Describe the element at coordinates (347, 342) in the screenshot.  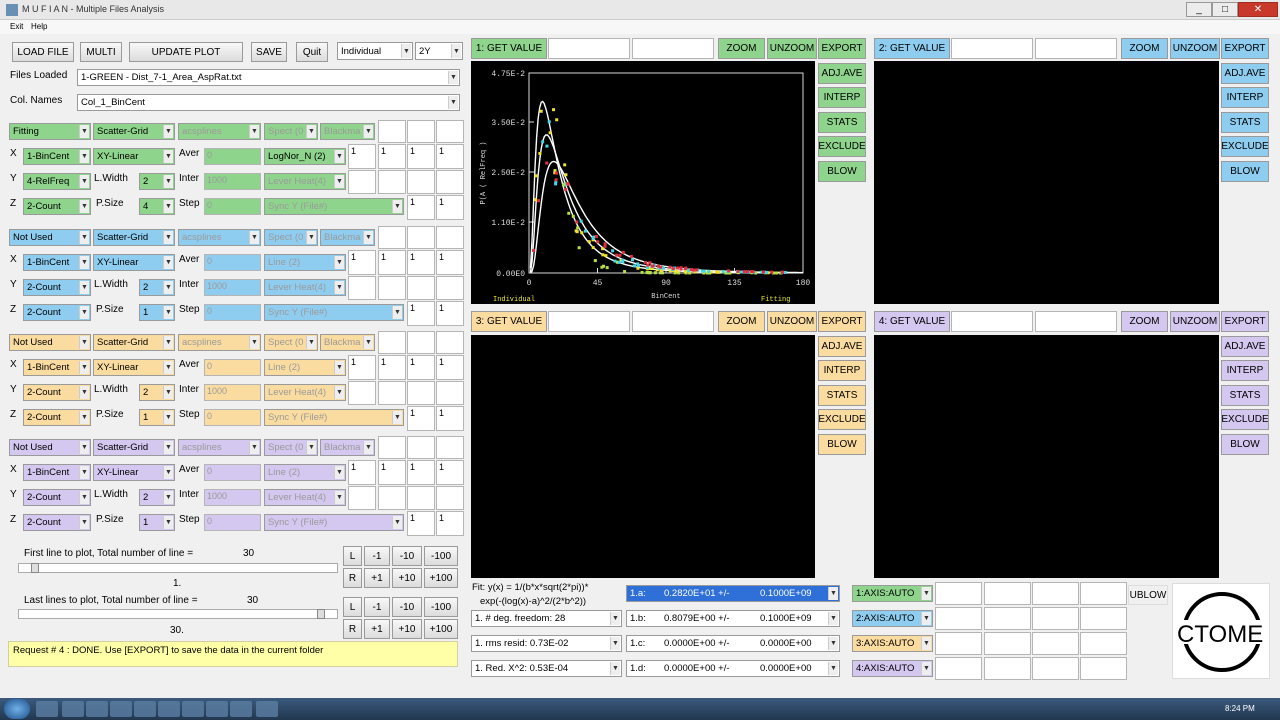
I see `window-select-3: Blackma ▼` at that location.